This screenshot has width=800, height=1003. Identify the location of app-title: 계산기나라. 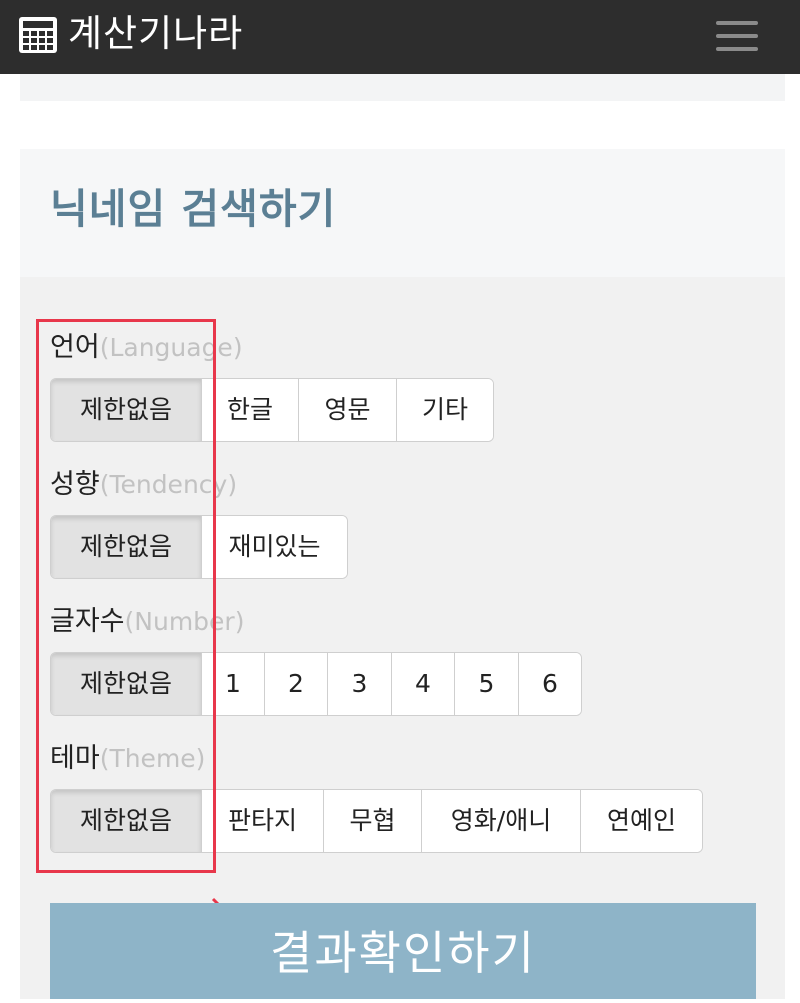
(155, 34).